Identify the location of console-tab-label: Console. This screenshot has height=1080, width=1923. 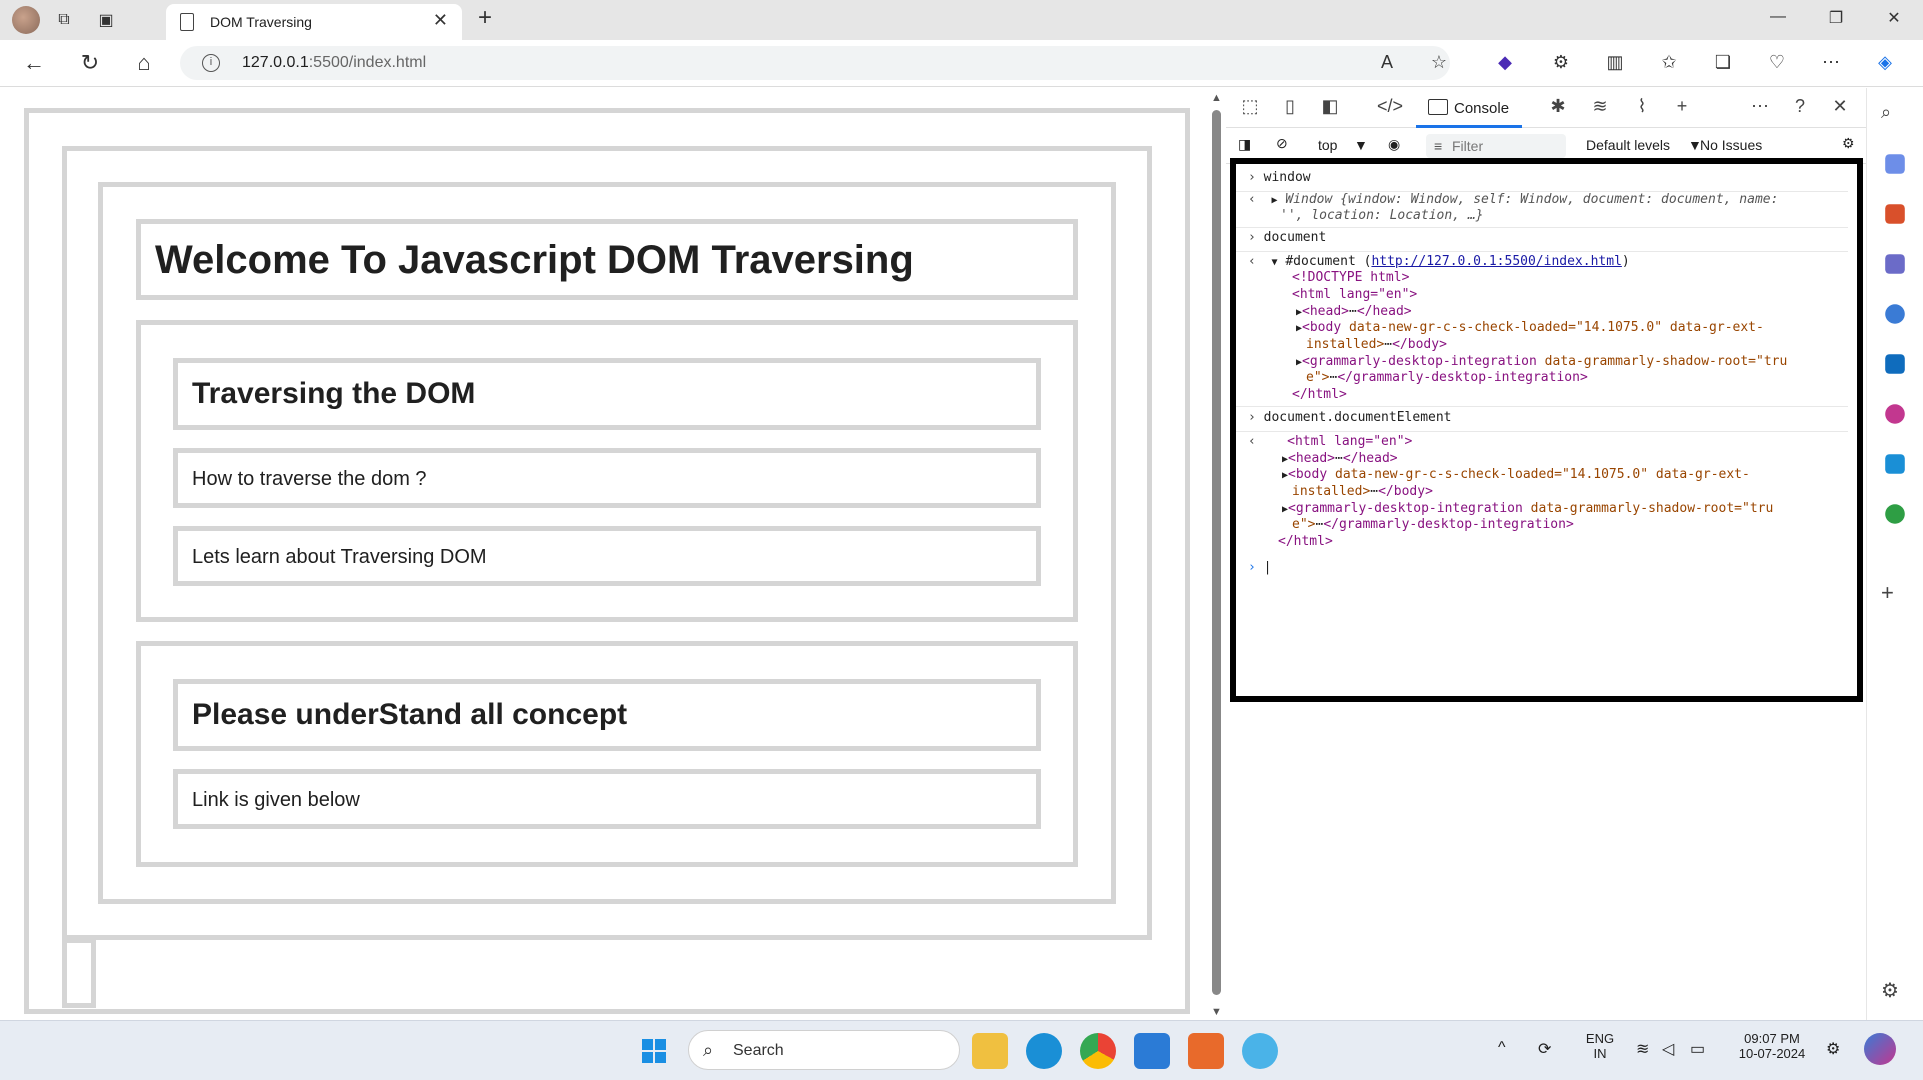
(1482, 108).